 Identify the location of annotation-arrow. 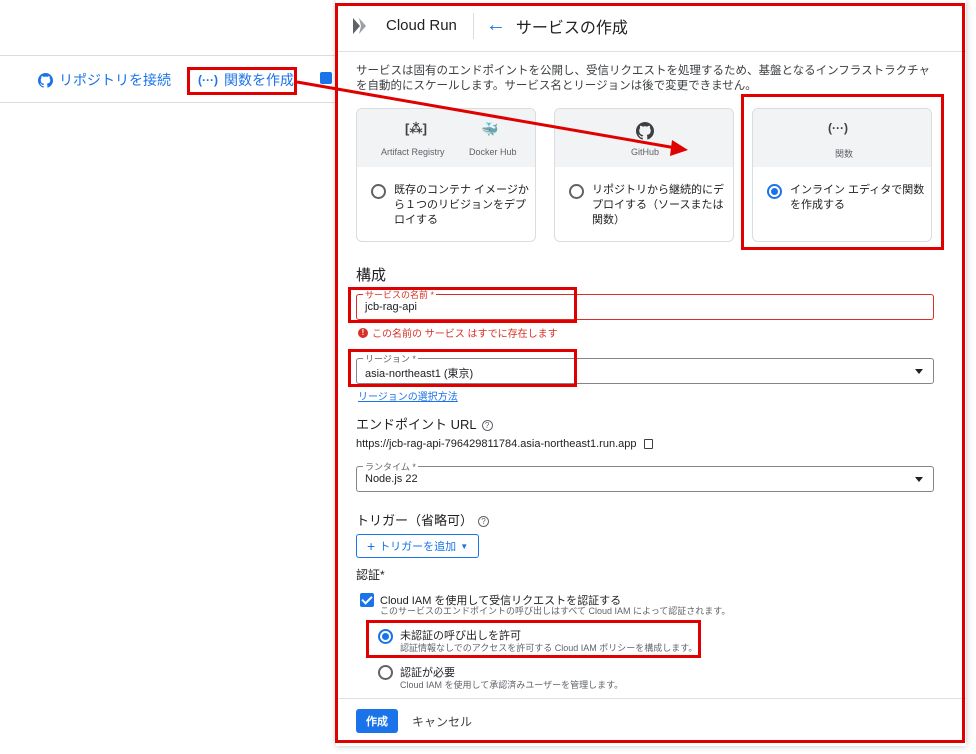
(492, 118).